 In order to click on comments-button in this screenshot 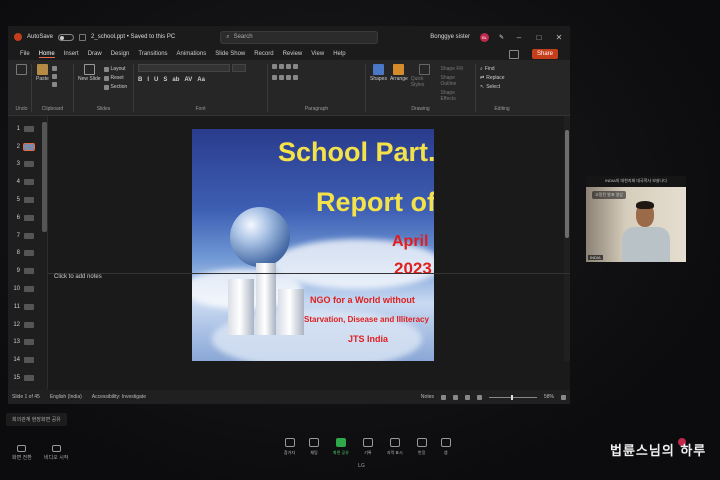, I will do `click(513, 54)`.